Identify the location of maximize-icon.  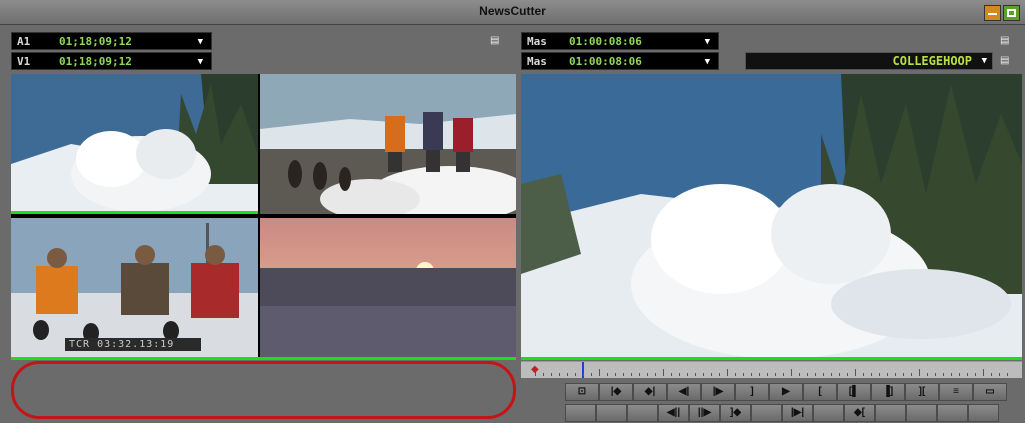
(1011, 13).